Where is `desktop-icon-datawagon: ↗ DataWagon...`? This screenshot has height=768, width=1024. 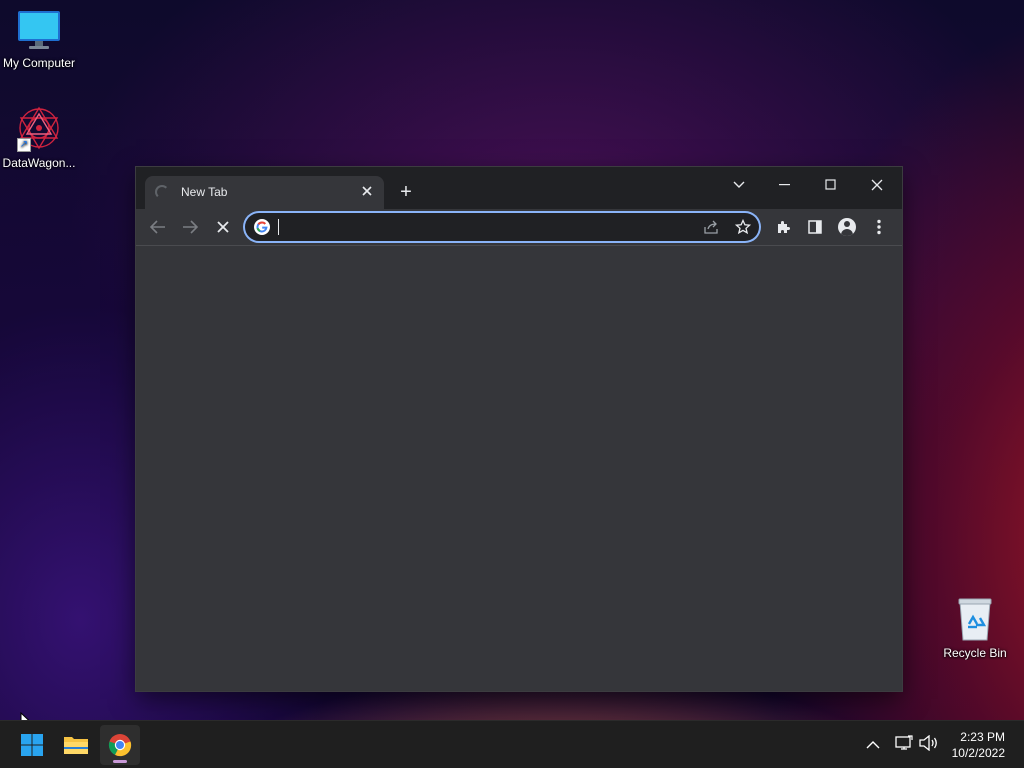
desktop-icon-datawagon: ↗ DataWagon... is located at coordinates (40, 138).